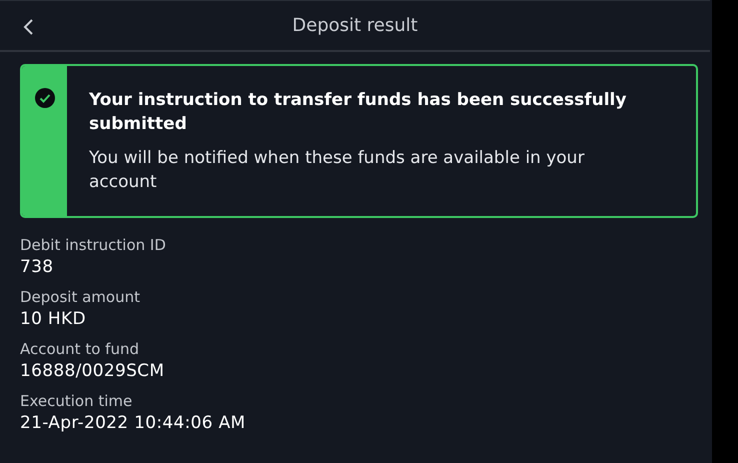  What do you see at coordinates (44, 98) in the screenshot?
I see `check-icon` at bounding box center [44, 98].